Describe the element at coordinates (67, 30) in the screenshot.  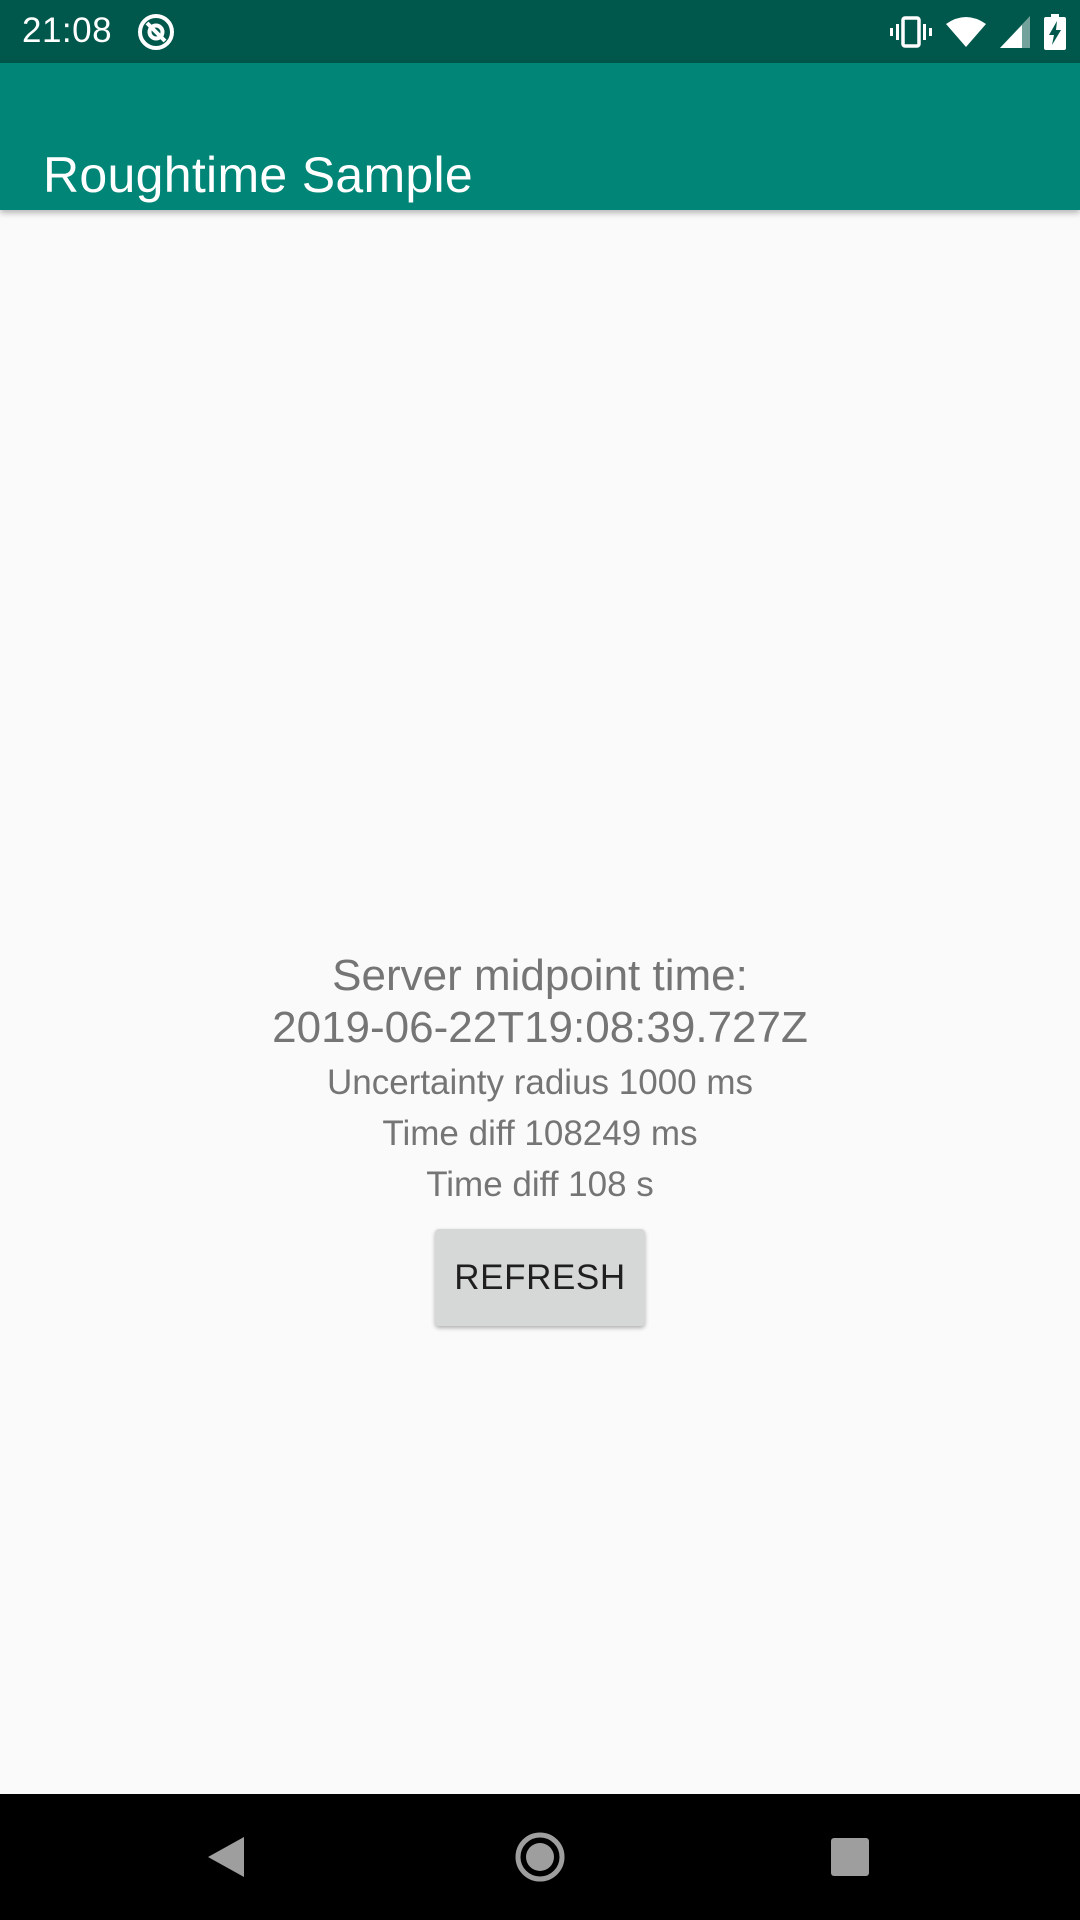
I see `status-time: 21:08` at that location.